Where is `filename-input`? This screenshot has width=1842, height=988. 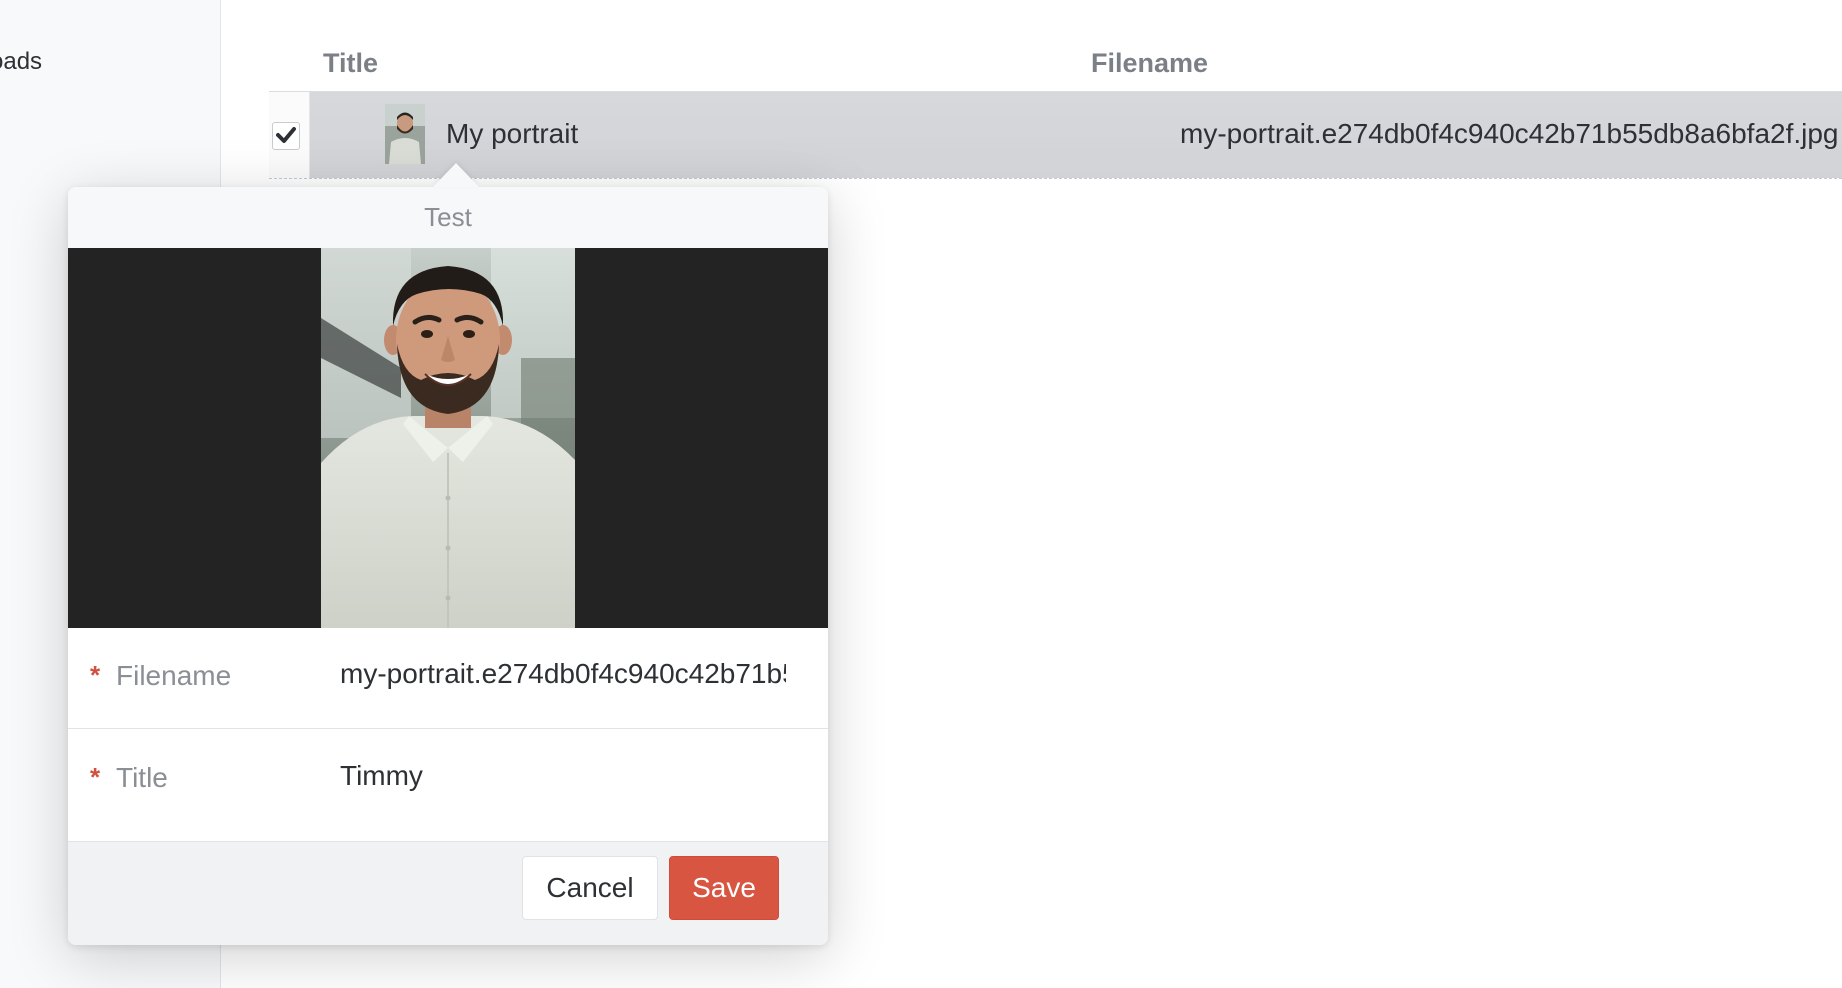 filename-input is located at coordinates (563, 674).